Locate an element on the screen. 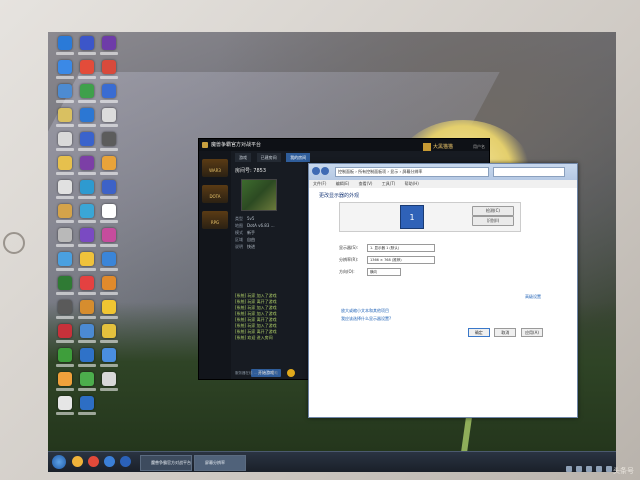  app-icon is located at coordinates (125, 461).